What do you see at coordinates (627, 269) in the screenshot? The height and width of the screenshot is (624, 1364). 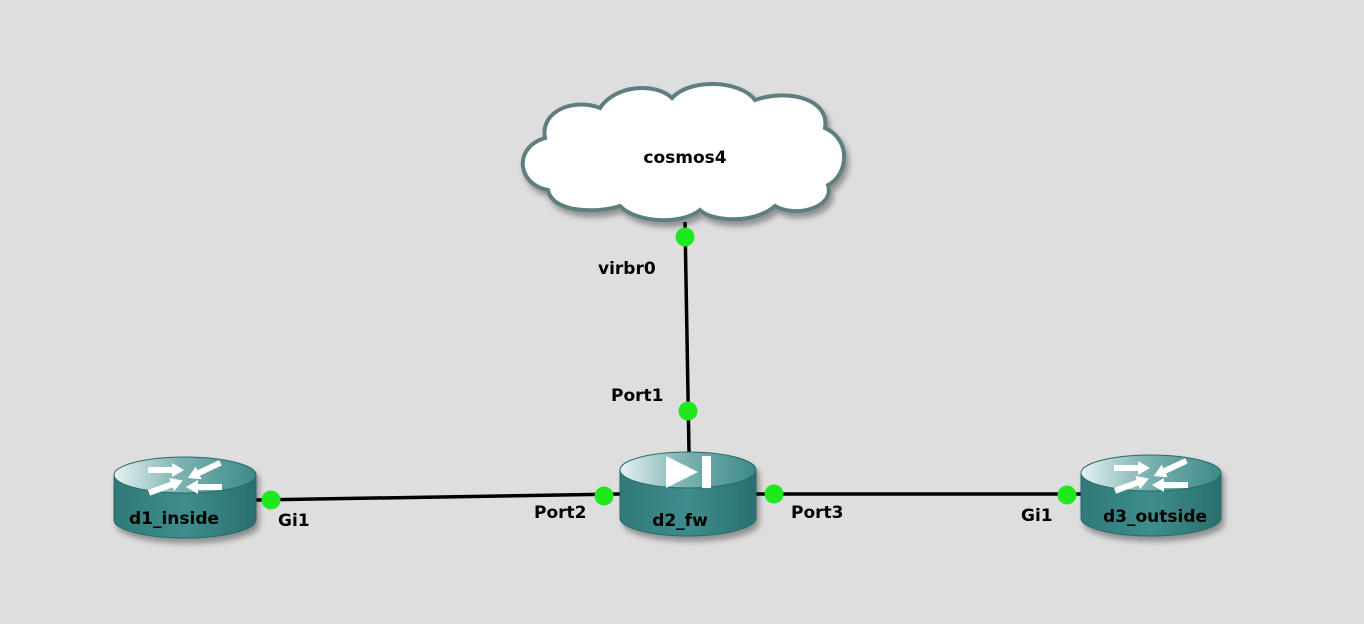 I see `port-label-virbr0: virbr0` at bounding box center [627, 269].